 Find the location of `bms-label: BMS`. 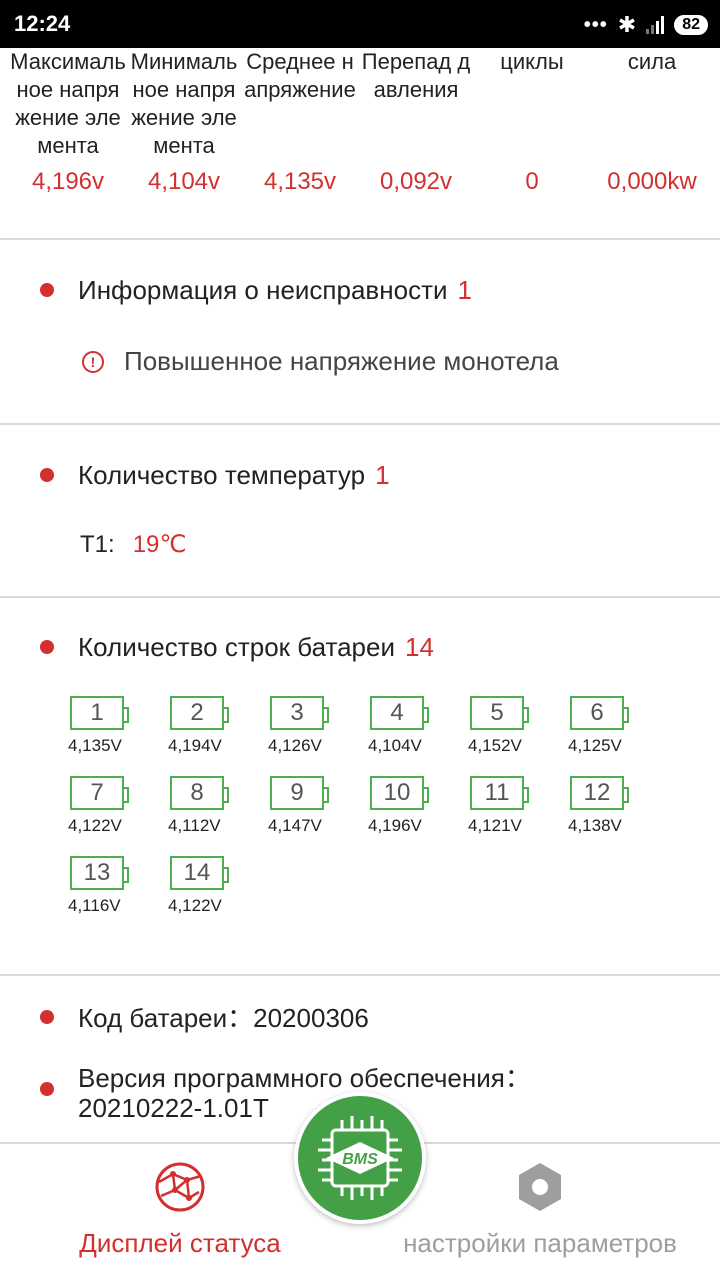

bms-label: BMS is located at coordinates (360, 1159).